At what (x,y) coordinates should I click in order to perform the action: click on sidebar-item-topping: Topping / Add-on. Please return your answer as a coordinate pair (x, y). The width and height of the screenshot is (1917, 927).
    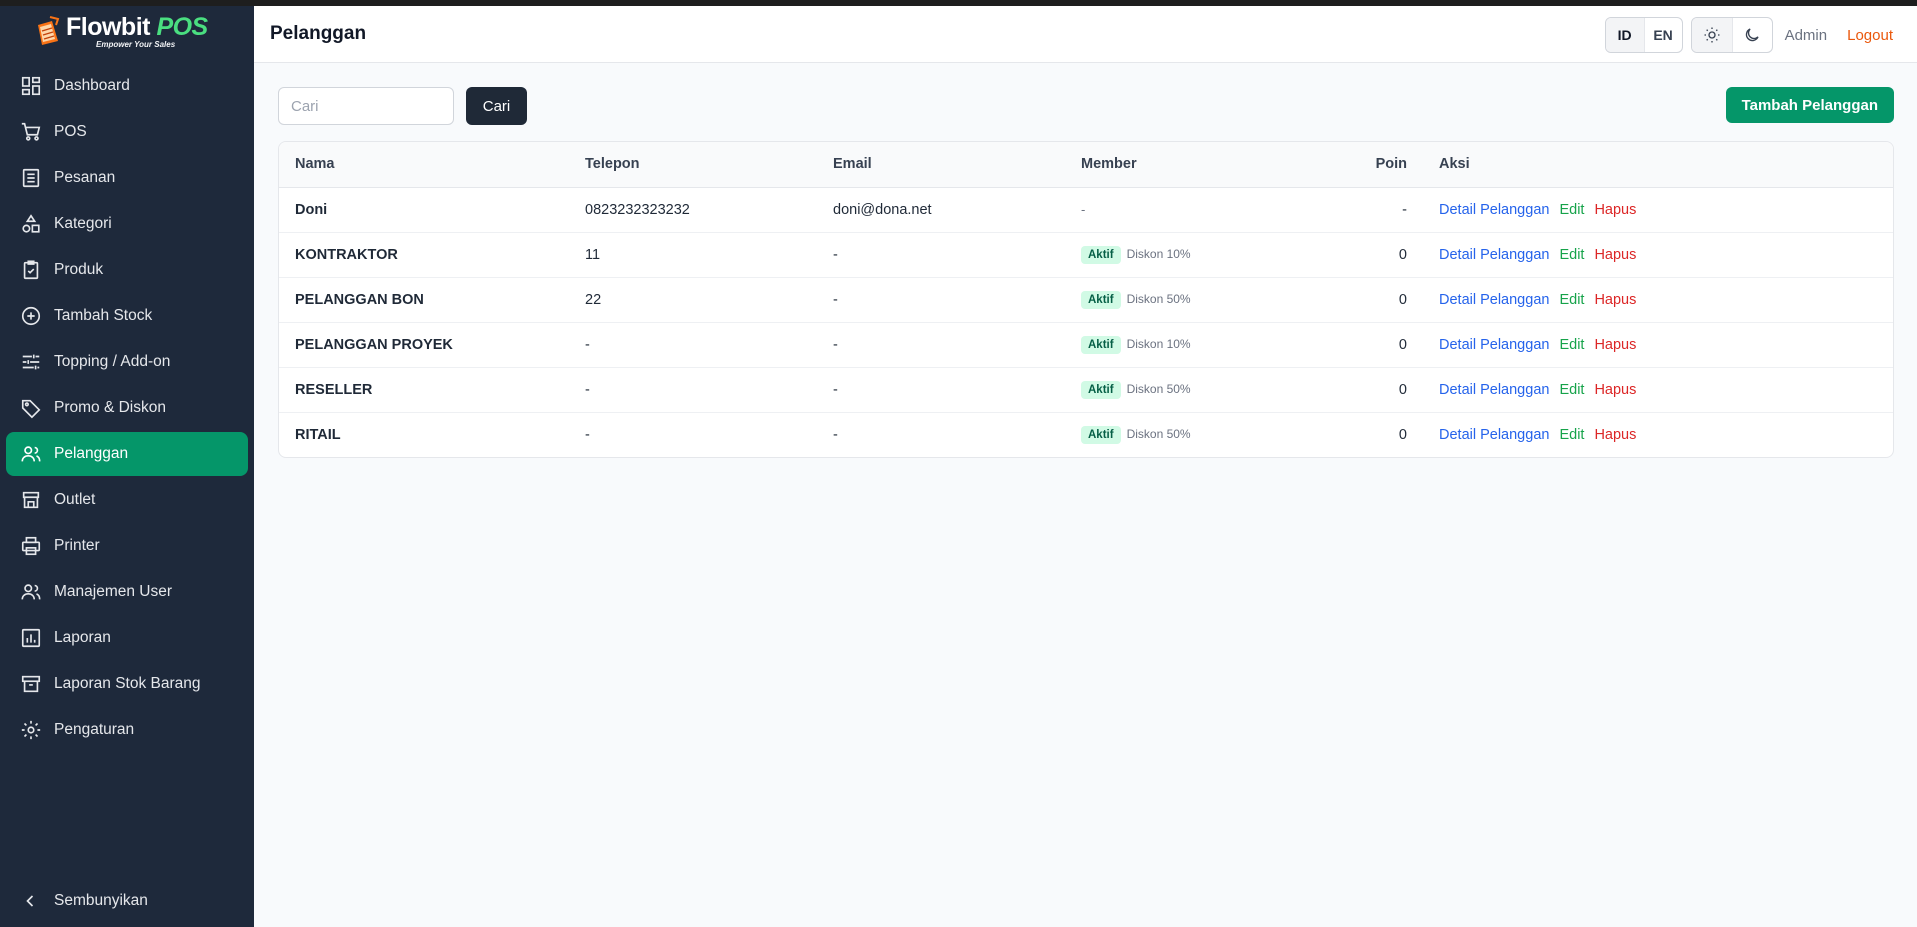
    Looking at the image, I should click on (127, 362).